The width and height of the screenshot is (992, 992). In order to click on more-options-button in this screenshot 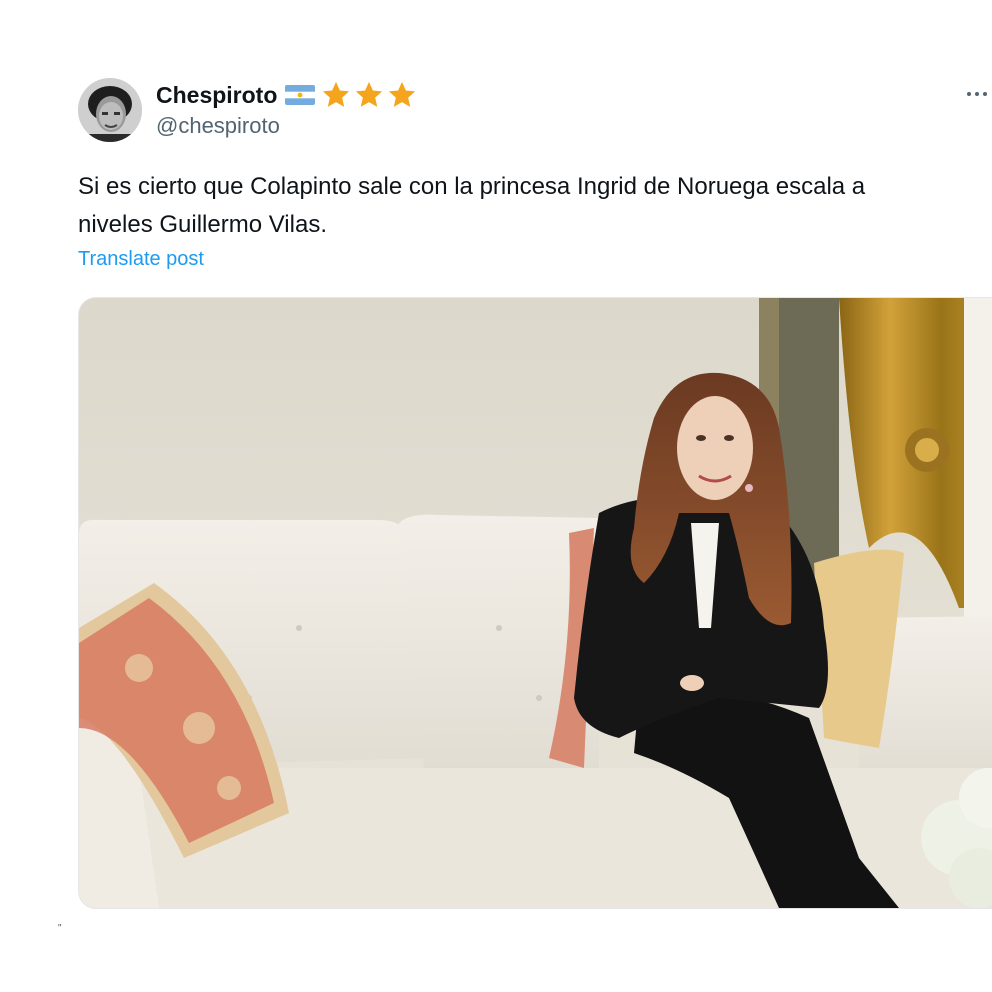, I will do `click(977, 94)`.